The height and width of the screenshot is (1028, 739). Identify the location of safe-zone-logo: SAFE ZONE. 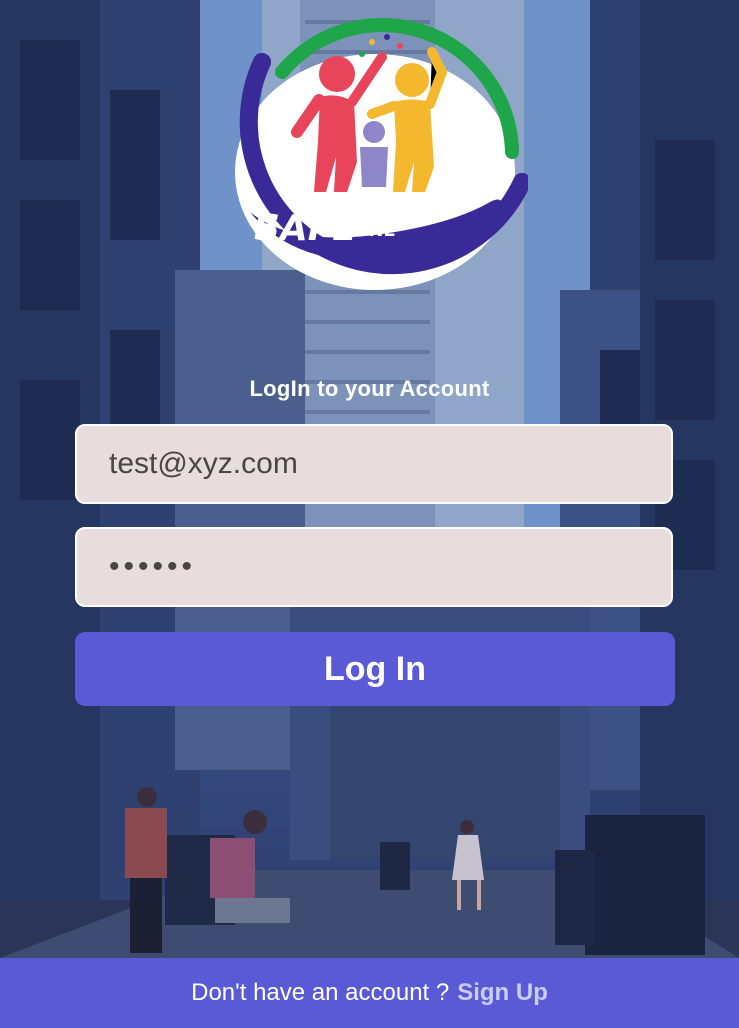
(376, 152).